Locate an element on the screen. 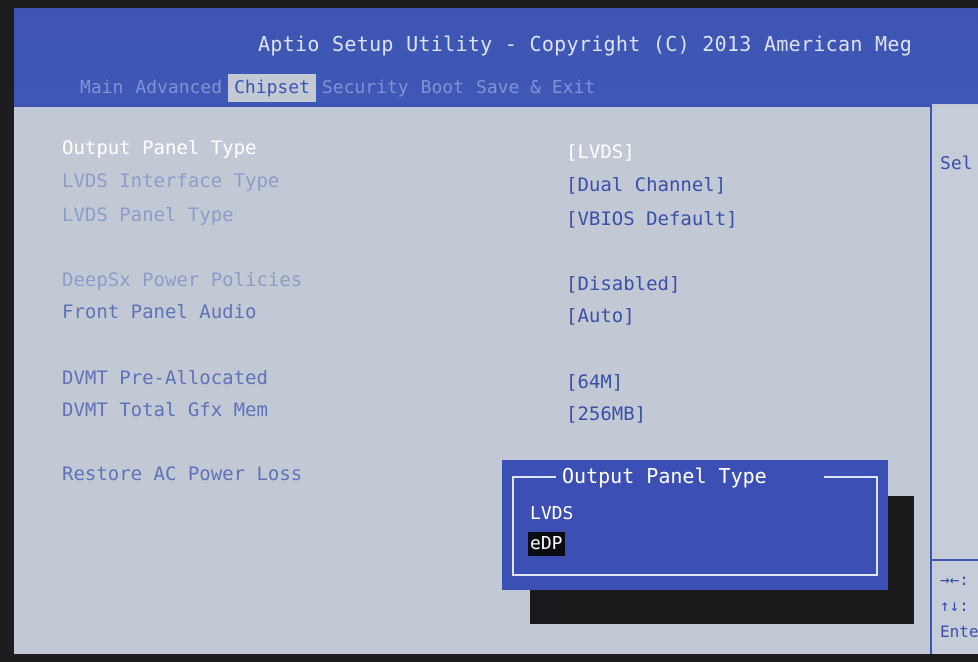 The width and height of the screenshot is (978, 662). setting-lvds-panel-type: LVDS Panel Type is located at coordinates (148, 215).